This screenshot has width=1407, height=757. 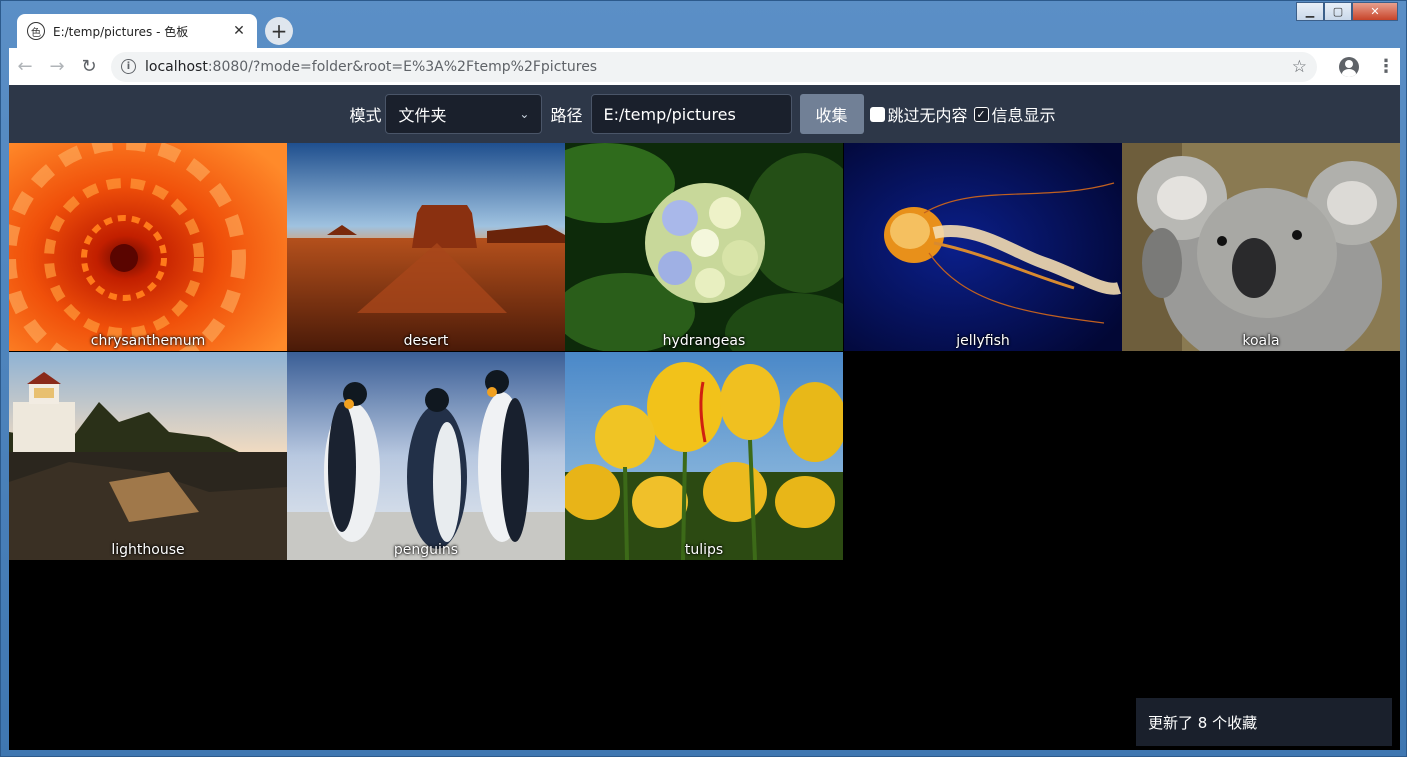 I want to click on show-info-checkbox: ✓, so click(x=981, y=114).